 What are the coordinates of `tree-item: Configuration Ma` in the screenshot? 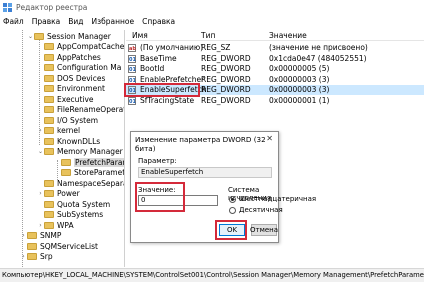 It's located at (82, 68).